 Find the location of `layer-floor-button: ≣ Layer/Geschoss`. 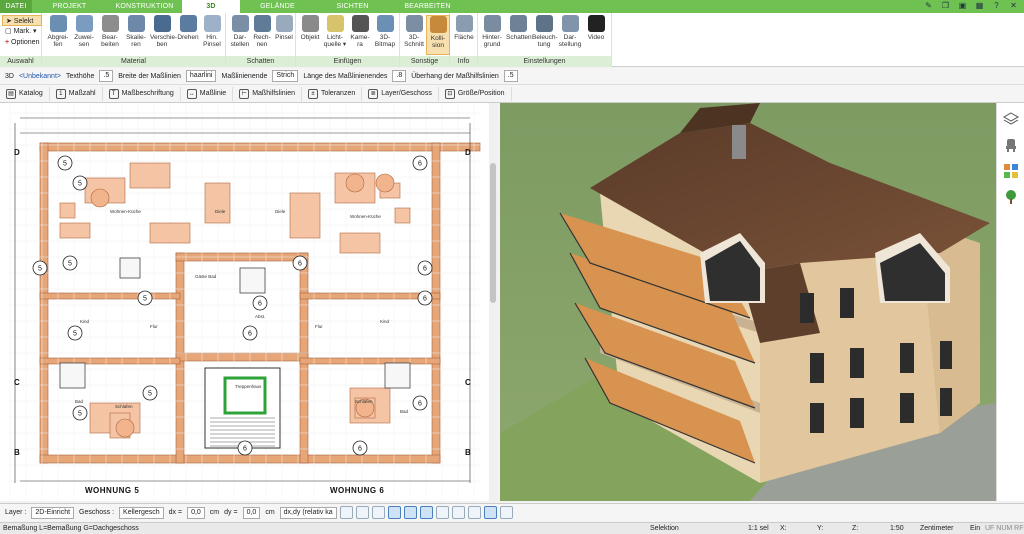

layer-floor-button: ≣ Layer/Geschoss is located at coordinates (403, 93).